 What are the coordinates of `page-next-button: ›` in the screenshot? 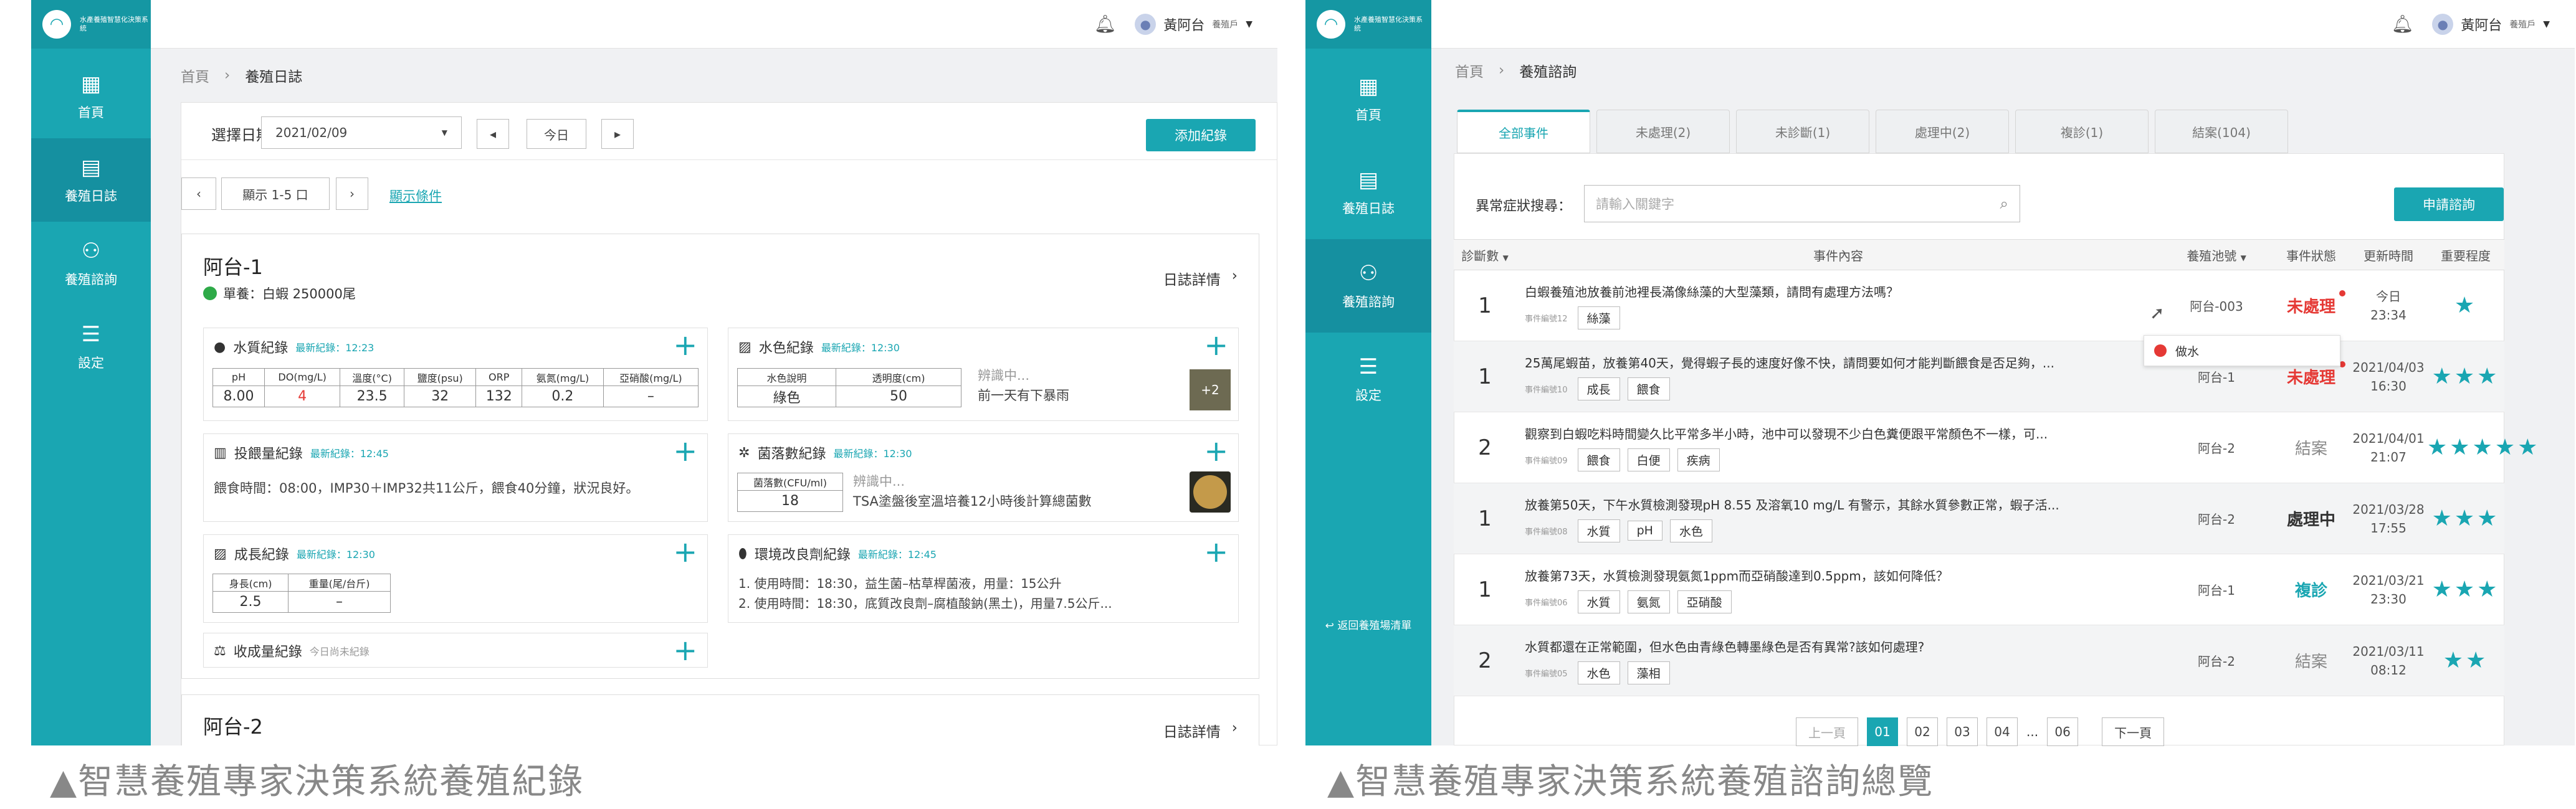 It's located at (352, 193).